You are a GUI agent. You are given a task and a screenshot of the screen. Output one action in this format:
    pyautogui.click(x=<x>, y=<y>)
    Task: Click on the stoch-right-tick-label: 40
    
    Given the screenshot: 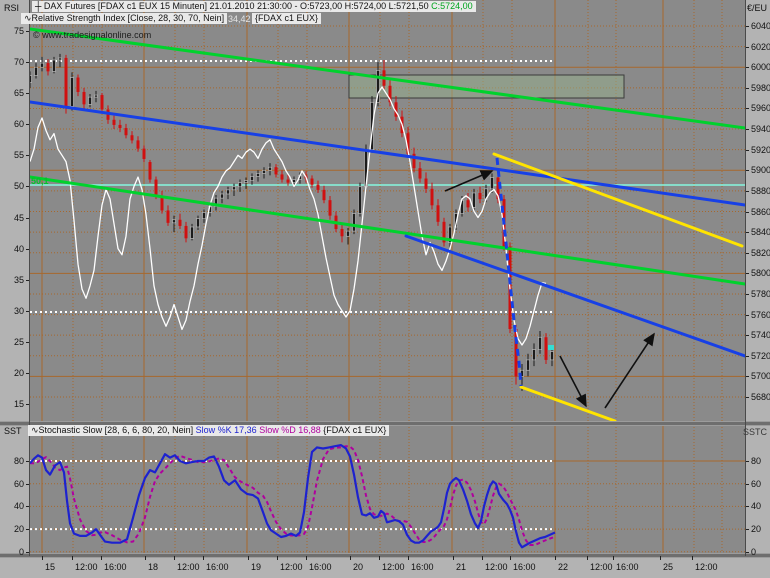 What is the action you would take?
    pyautogui.click(x=756, y=506)
    